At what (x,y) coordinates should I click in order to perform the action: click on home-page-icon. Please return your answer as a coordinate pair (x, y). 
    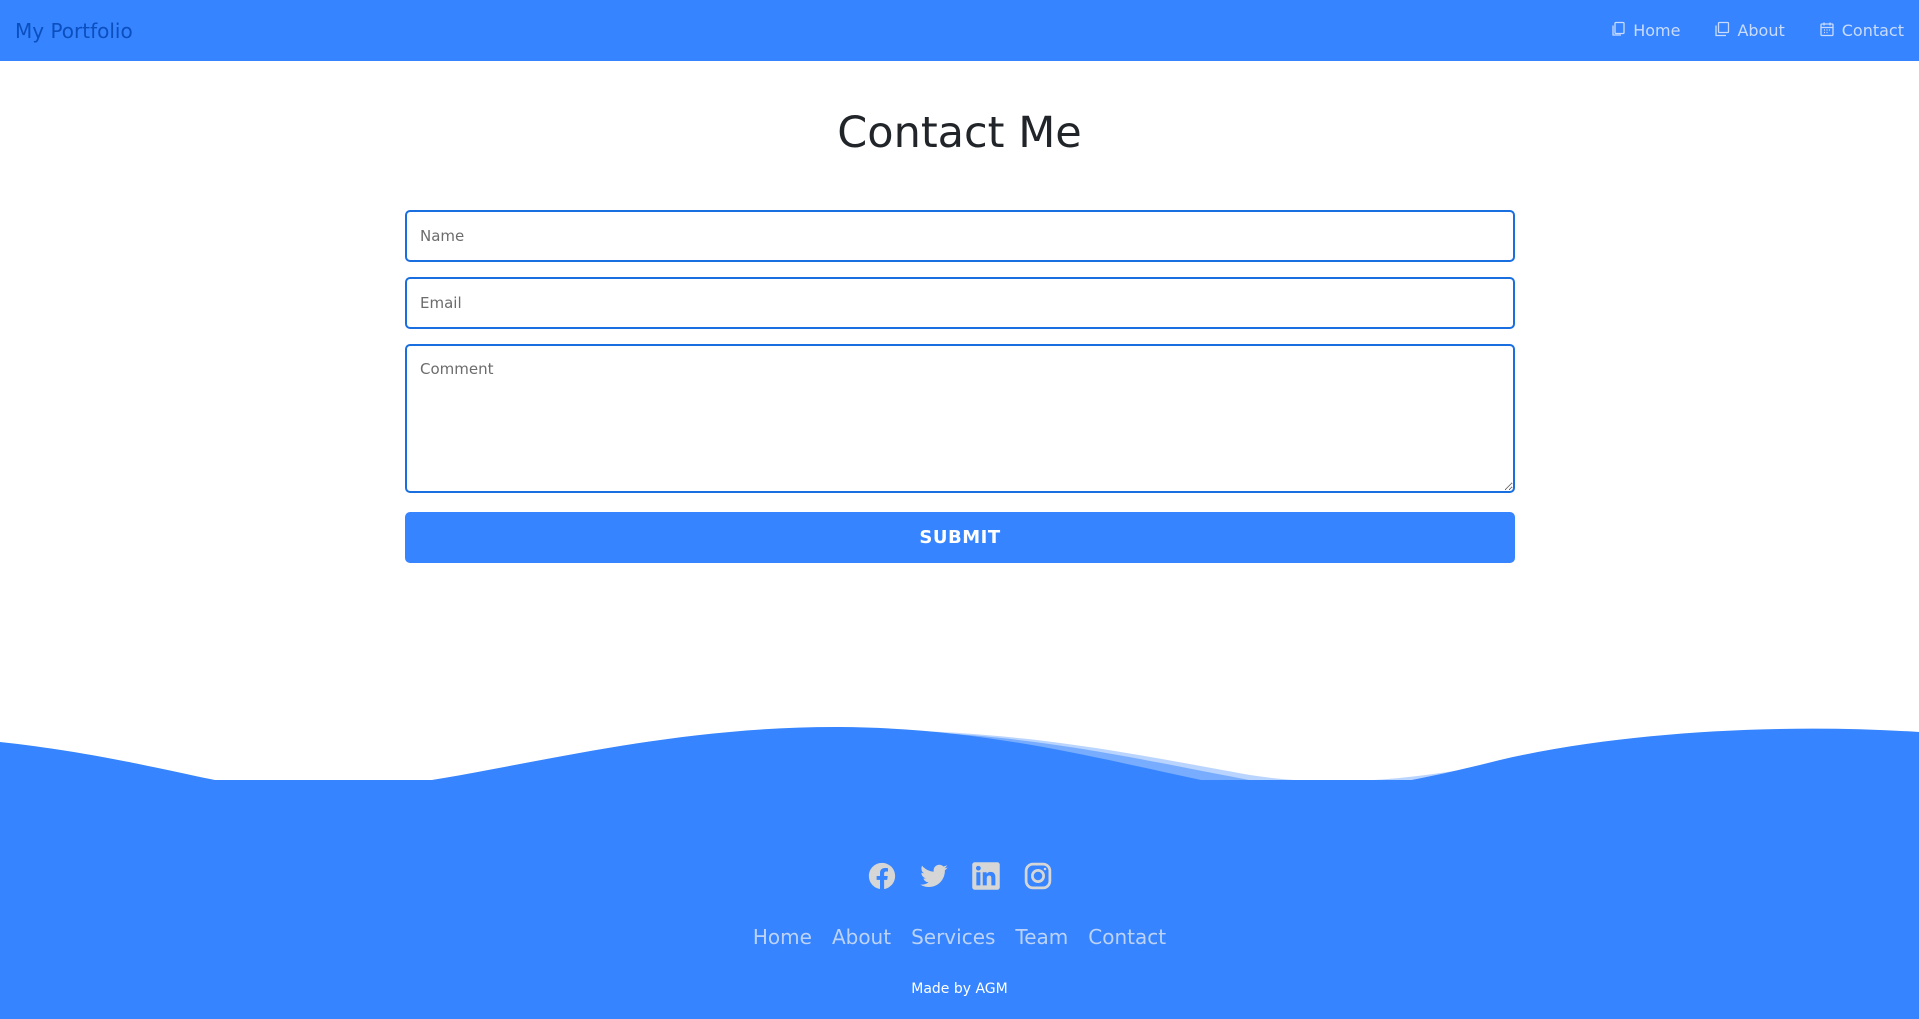
    Looking at the image, I should click on (1618, 31).